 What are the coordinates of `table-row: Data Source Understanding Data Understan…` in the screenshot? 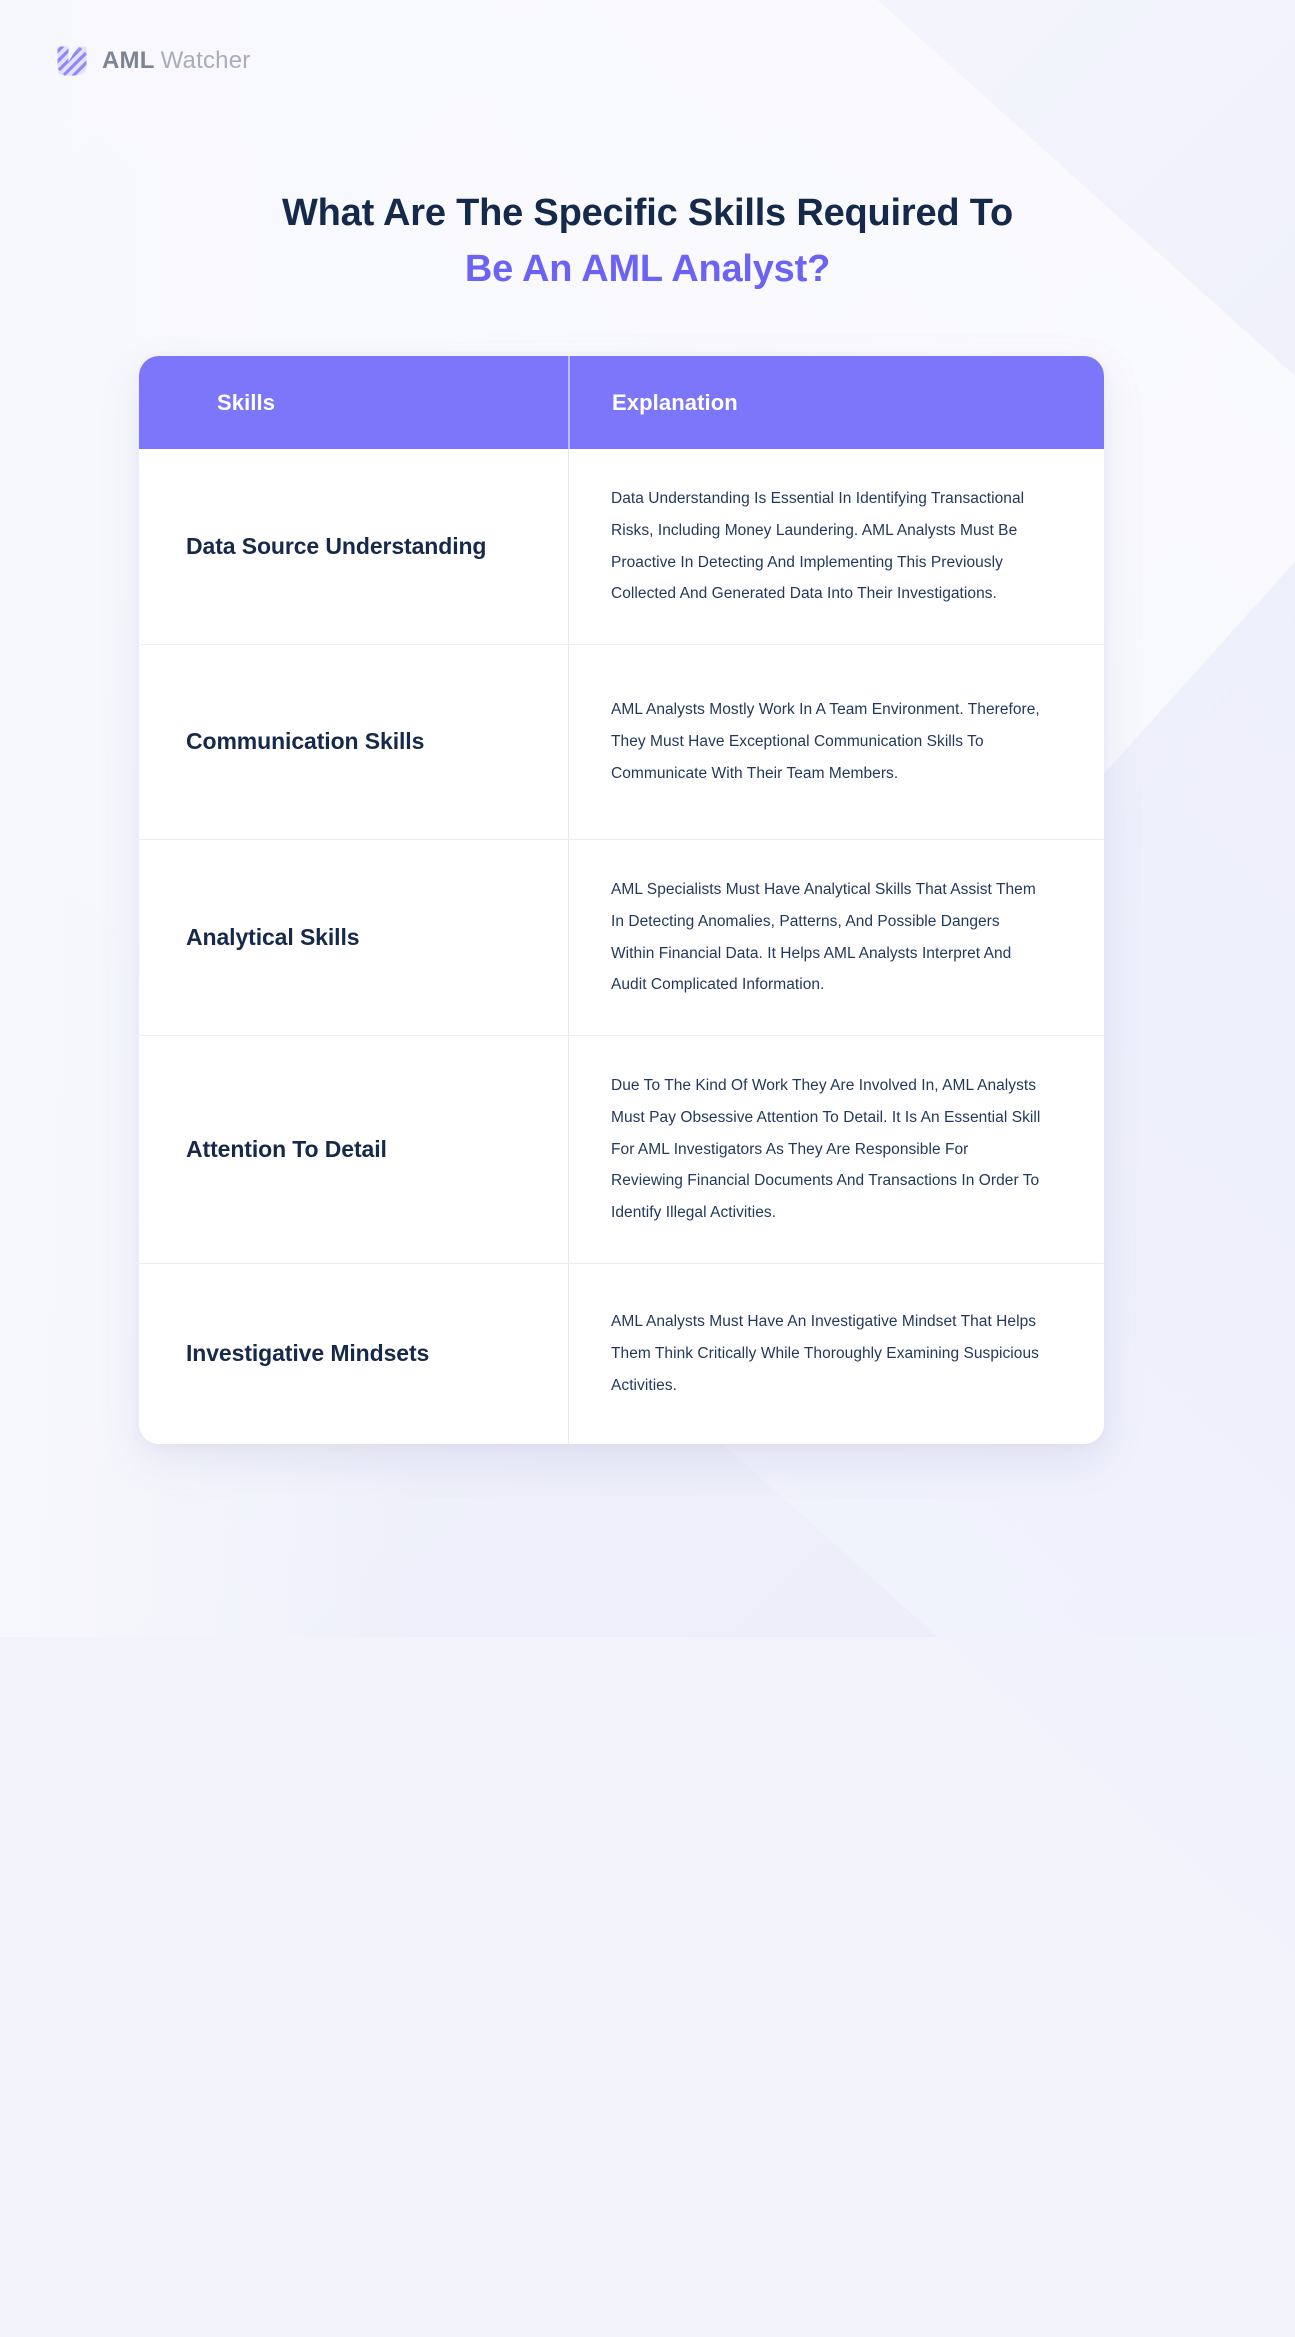 It's located at (621, 547).